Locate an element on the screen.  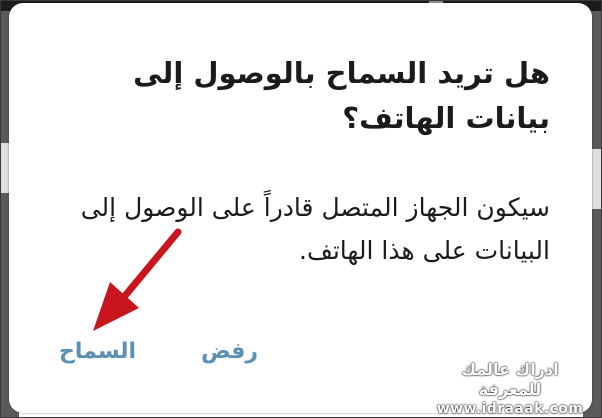
watermark: ادراك عالمك للمعرفة www.idraaak.com is located at coordinates (510, 388).